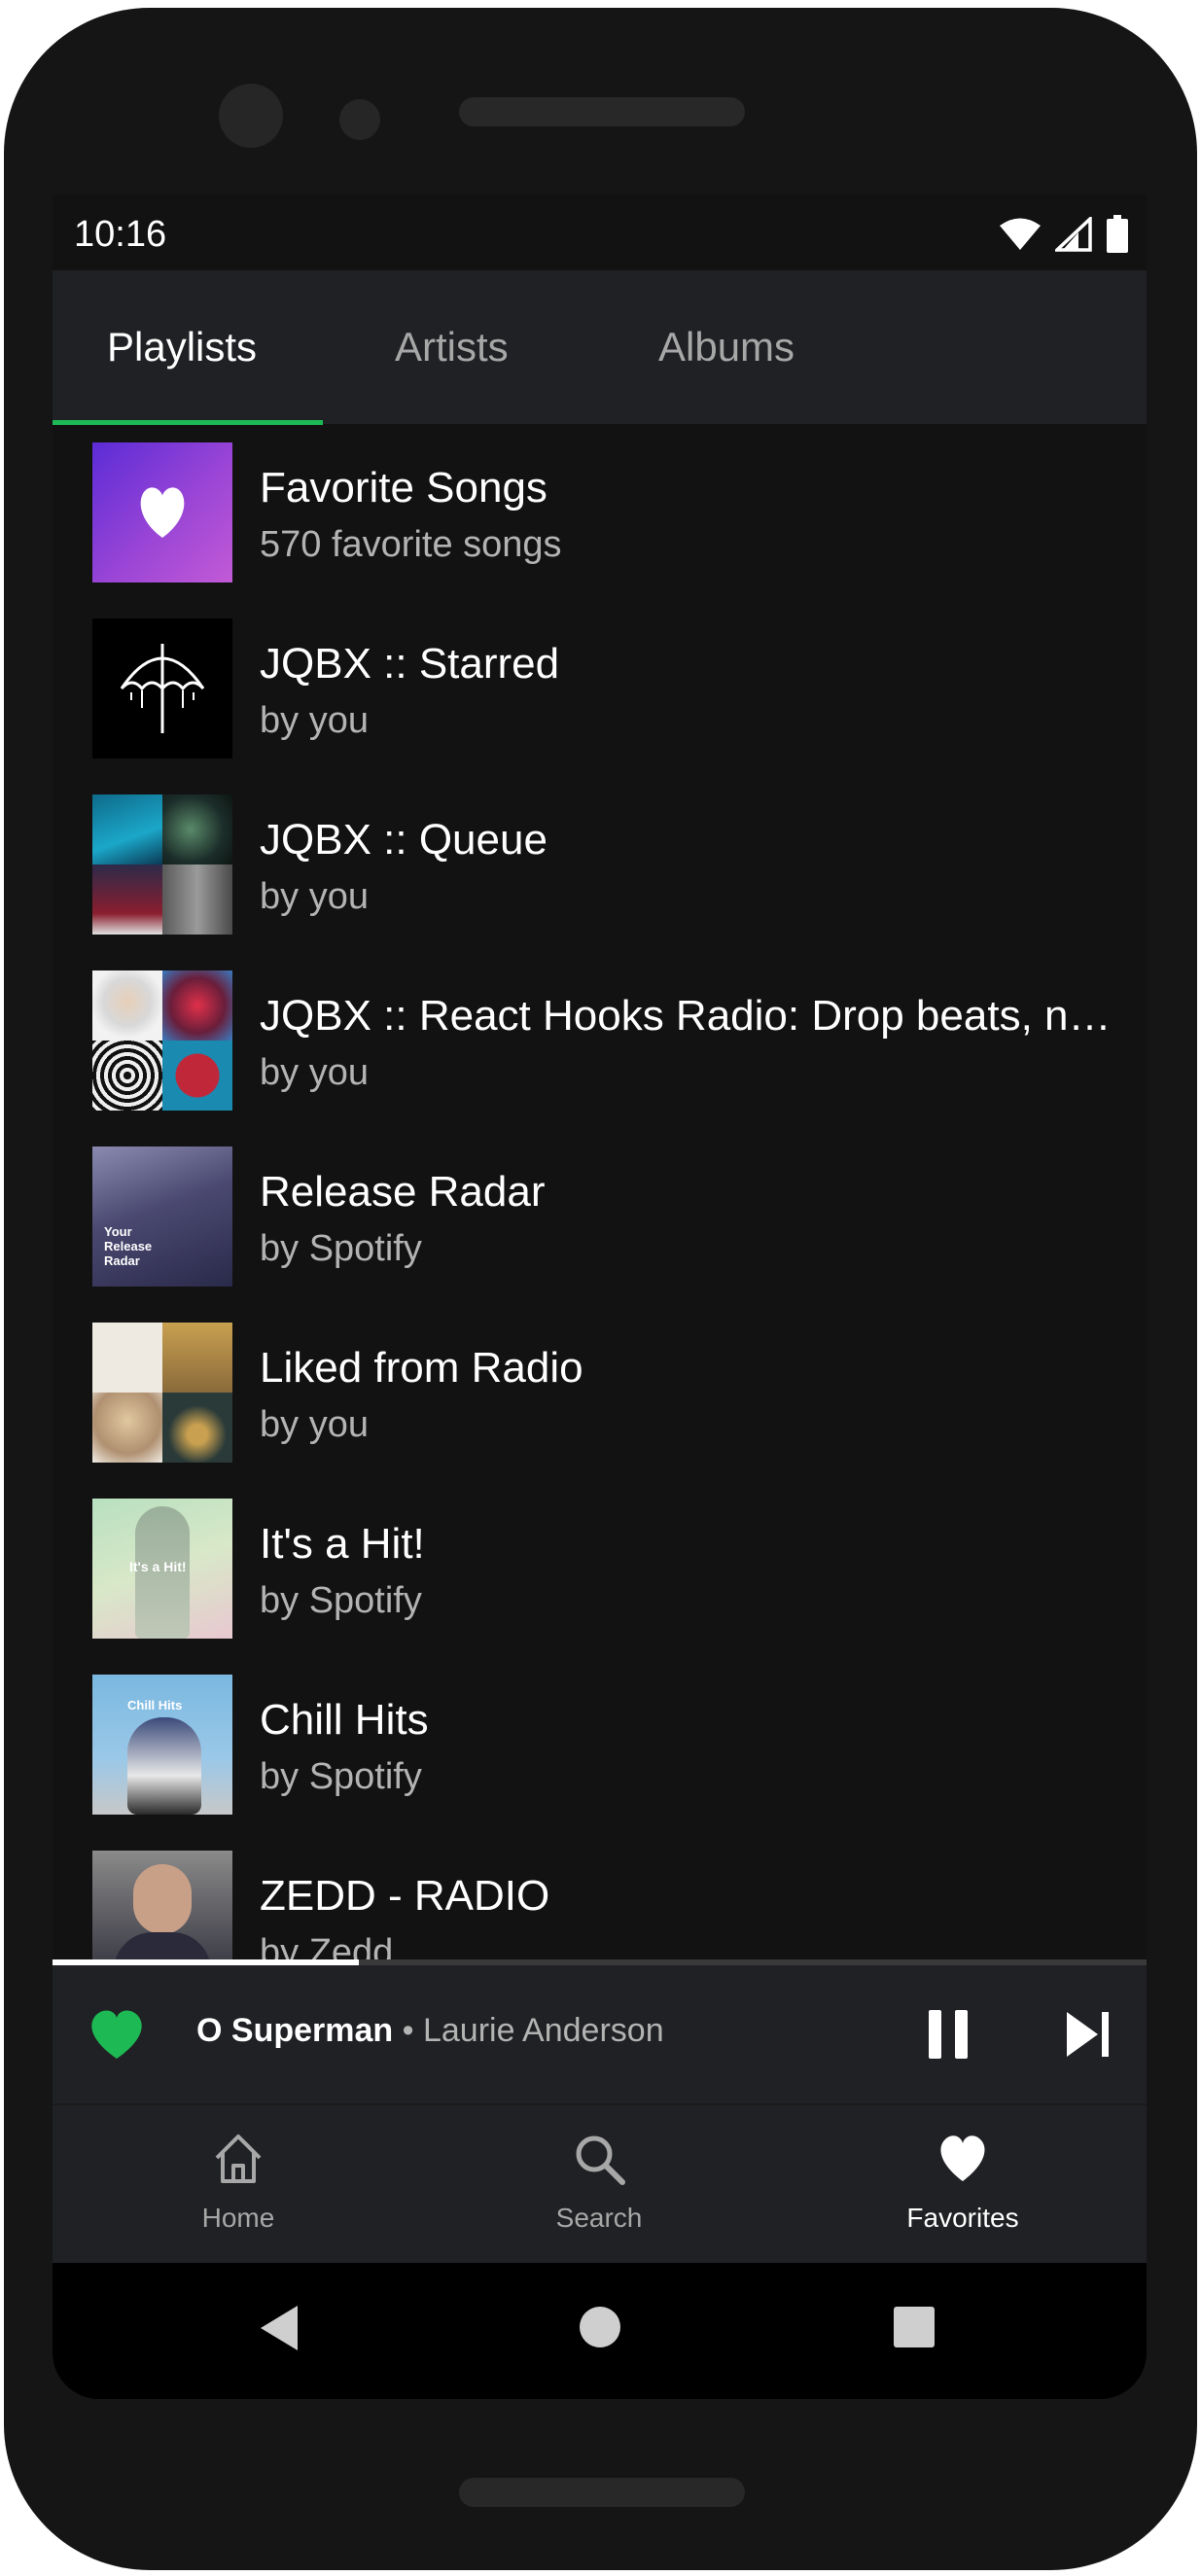  Describe the element at coordinates (403, 1192) in the screenshot. I see `playlist-title: Release Radar` at that location.